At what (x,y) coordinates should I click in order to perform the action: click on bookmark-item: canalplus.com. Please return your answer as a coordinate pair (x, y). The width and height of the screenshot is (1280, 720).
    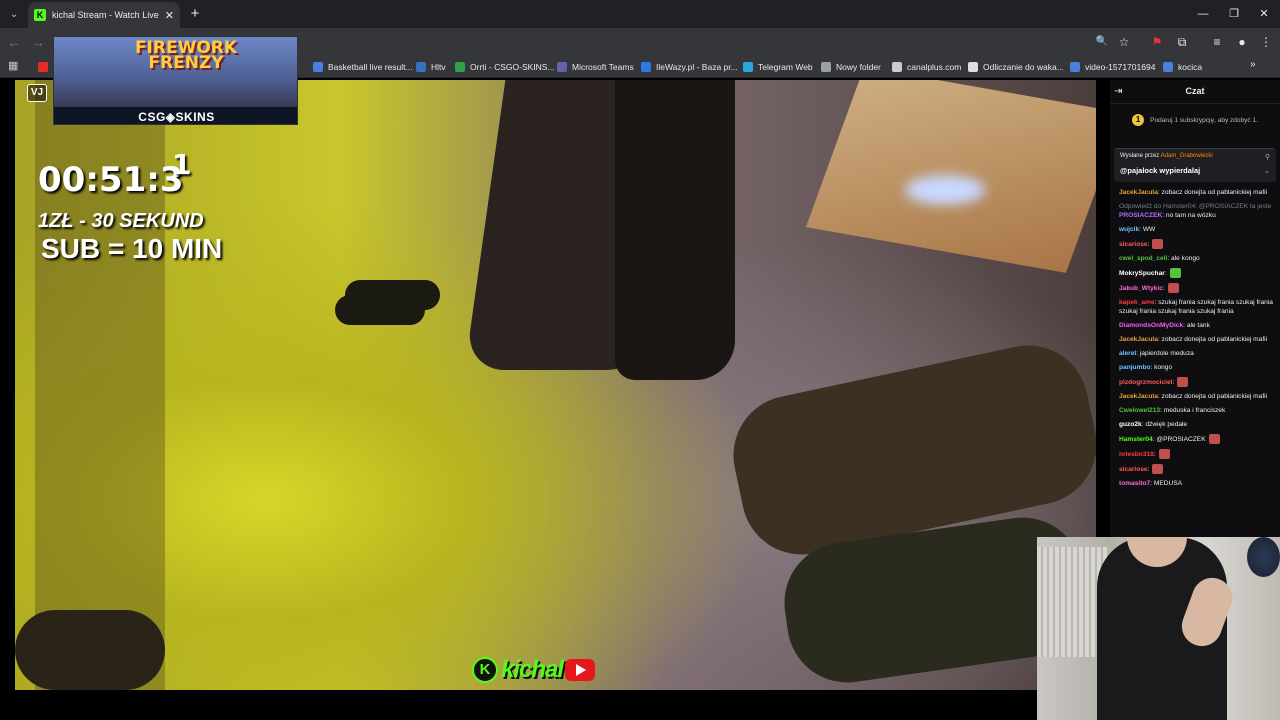
    Looking at the image, I should click on (926, 67).